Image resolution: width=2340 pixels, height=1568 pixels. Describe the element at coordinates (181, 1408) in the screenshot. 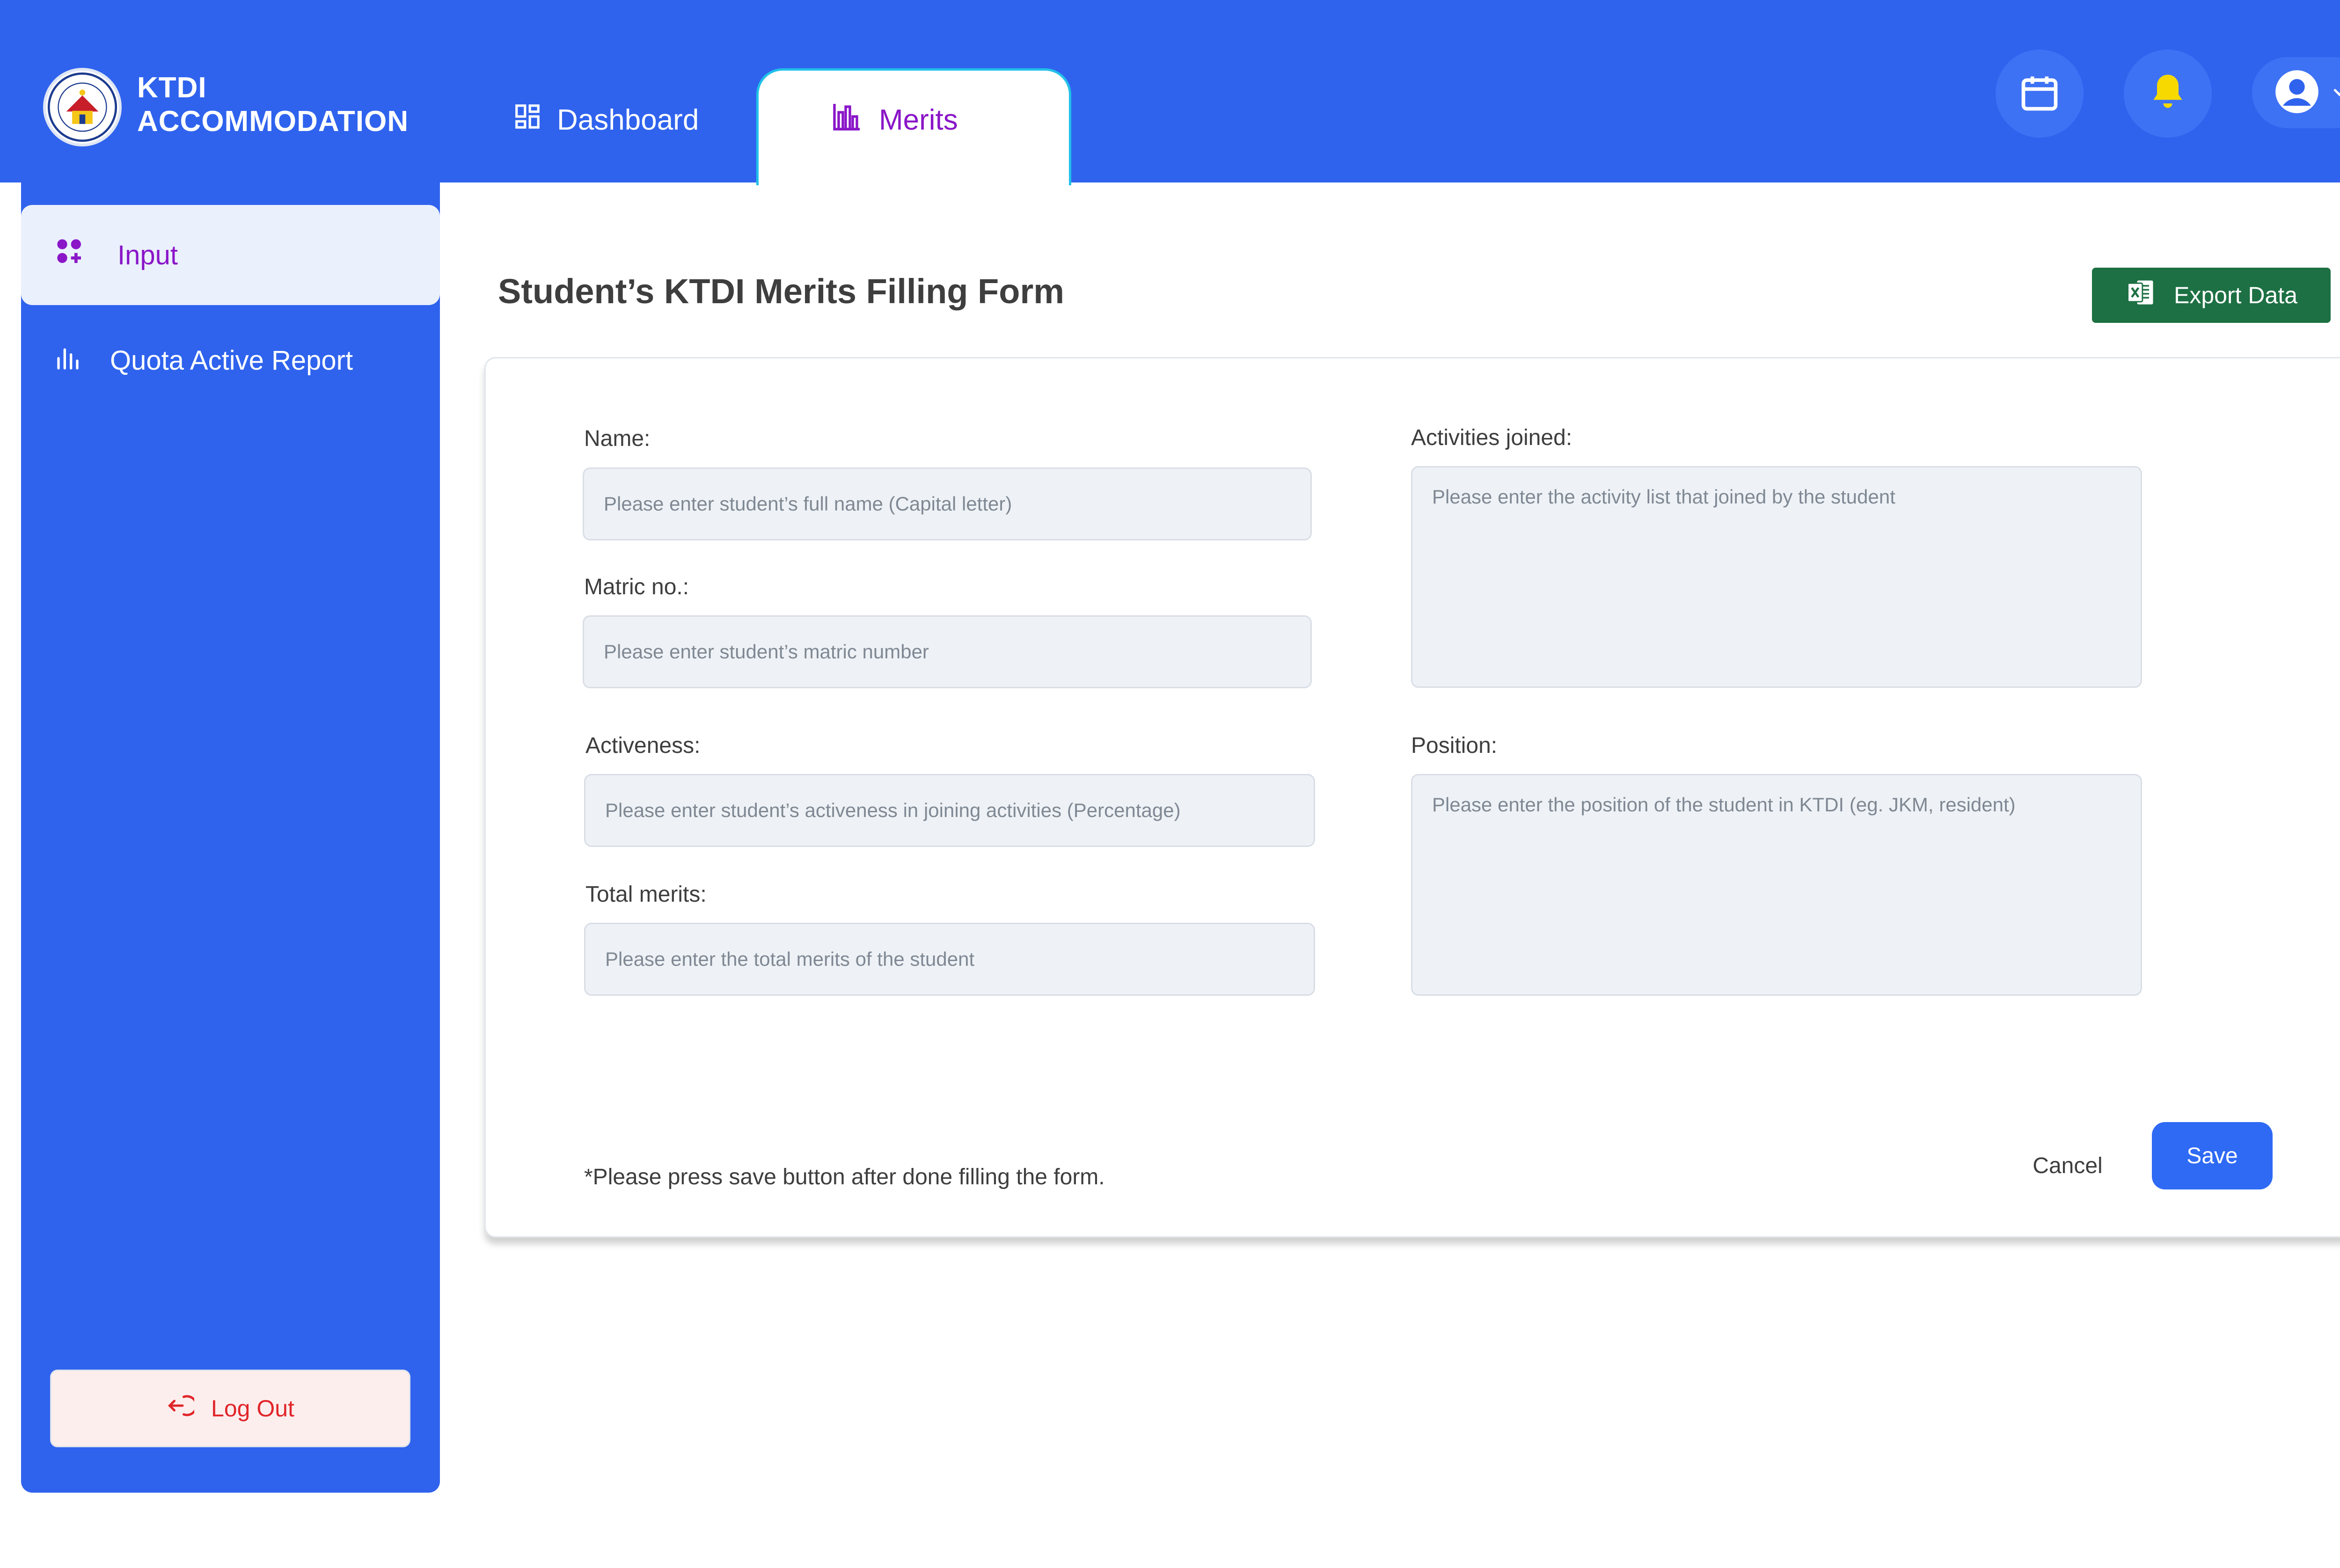

I see `logout-icon` at that location.